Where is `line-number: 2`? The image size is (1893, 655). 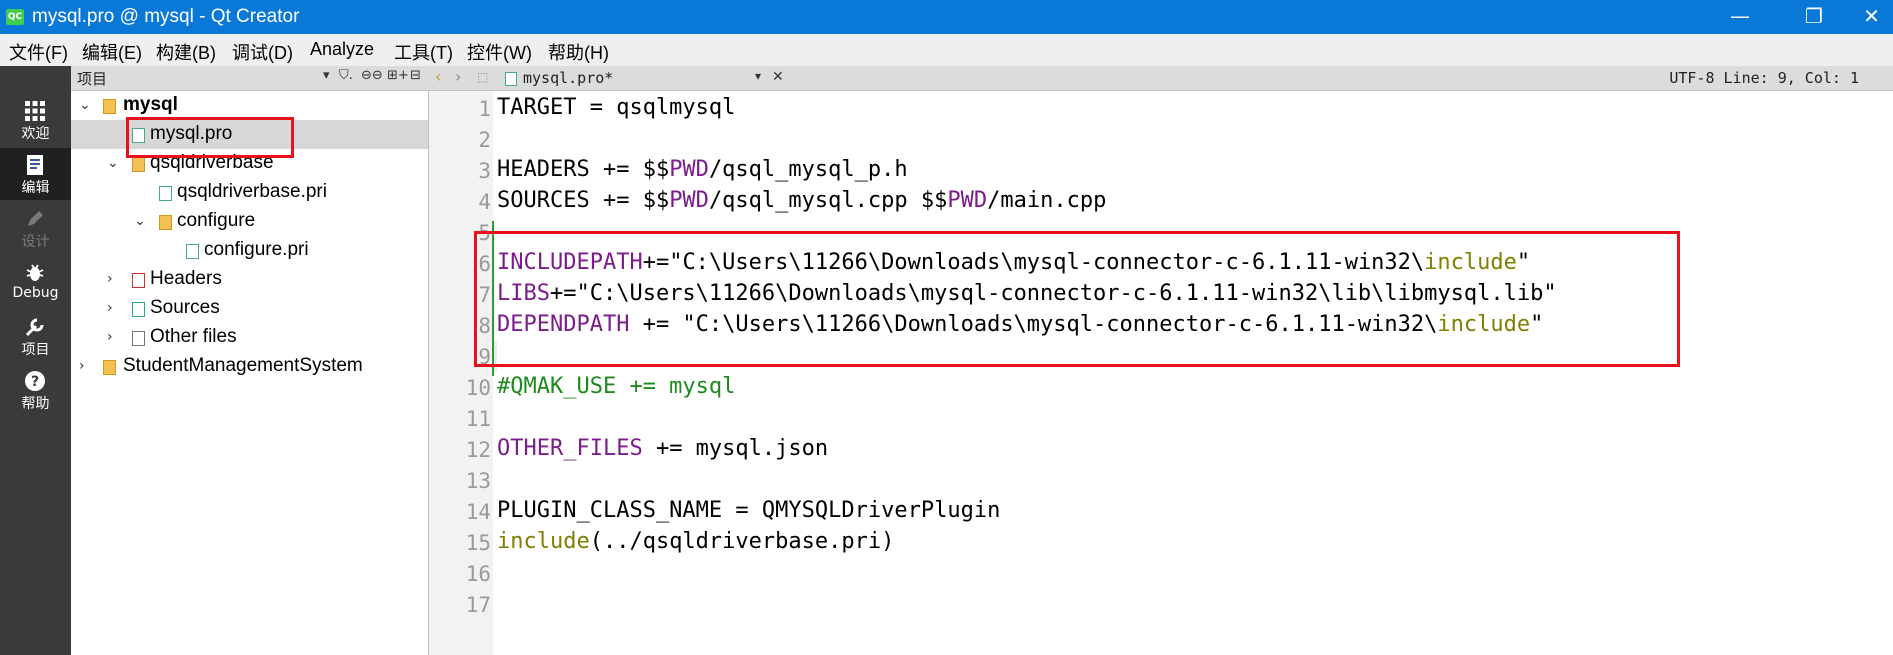
line-number: 2 is located at coordinates (484, 140).